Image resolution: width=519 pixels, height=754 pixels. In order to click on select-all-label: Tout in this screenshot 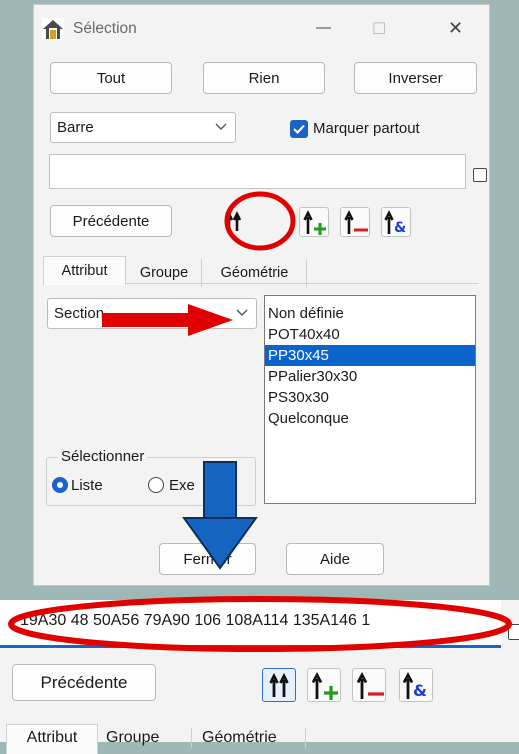, I will do `click(111, 78)`.